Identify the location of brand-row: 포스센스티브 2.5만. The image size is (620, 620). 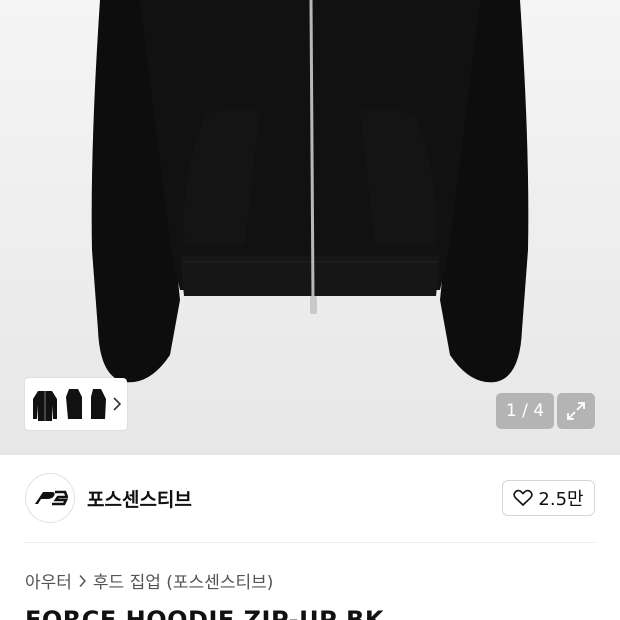
(310, 498).